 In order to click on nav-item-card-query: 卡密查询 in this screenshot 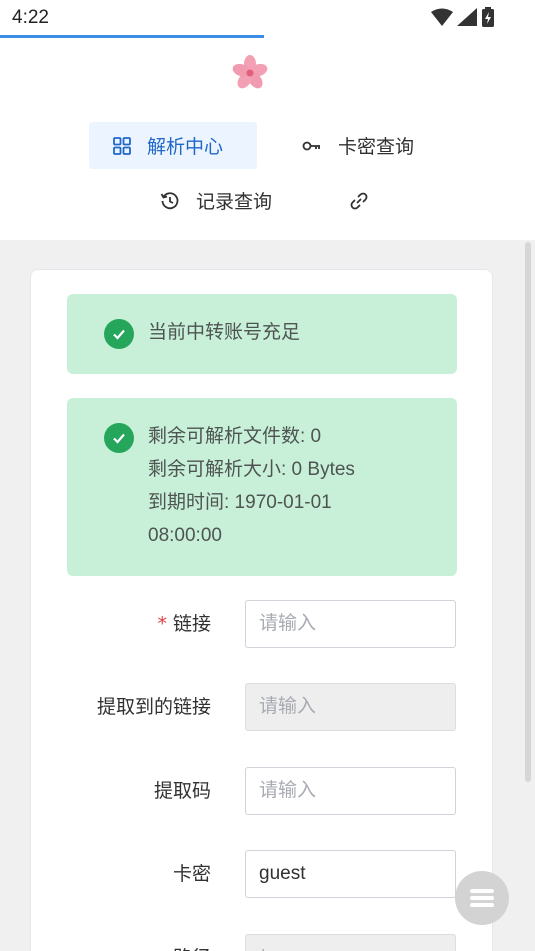, I will do `click(358, 145)`.